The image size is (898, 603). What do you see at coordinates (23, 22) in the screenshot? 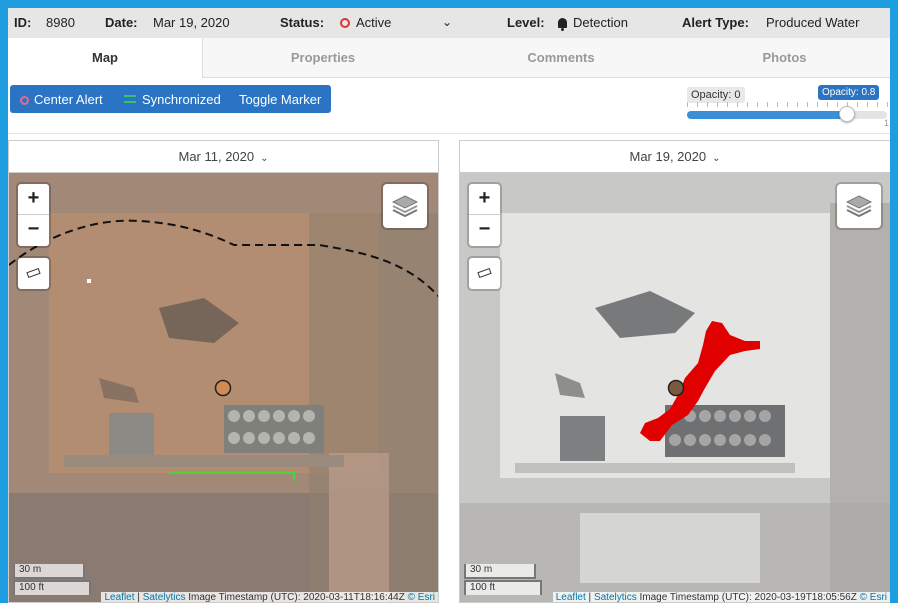
I see `id-label: ID:` at bounding box center [23, 22].